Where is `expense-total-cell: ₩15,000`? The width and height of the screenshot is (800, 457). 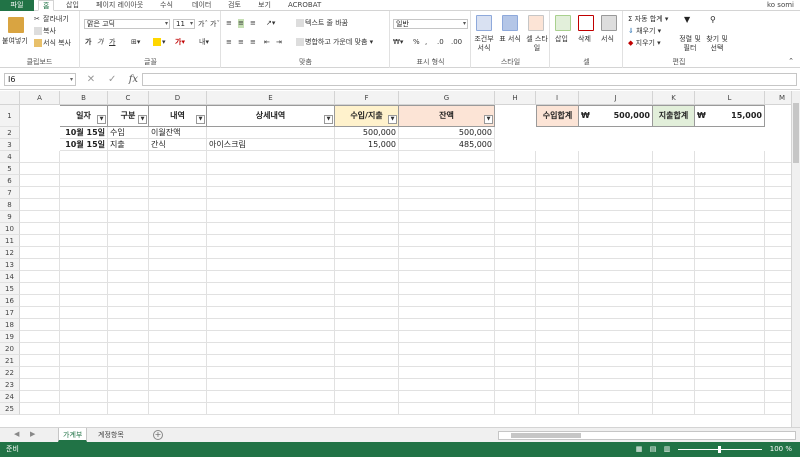 expense-total-cell: ₩15,000 is located at coordinates (730, 116).